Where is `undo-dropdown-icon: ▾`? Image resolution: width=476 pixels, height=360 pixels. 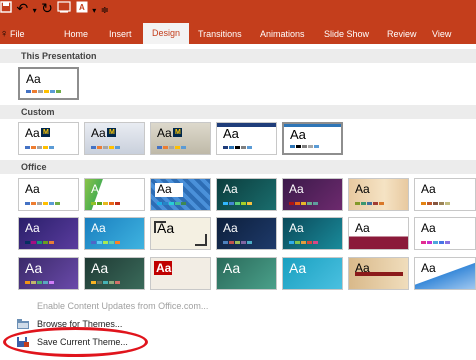
undo-dropdown-icon: ▾ is located at coordinates (35, 10).